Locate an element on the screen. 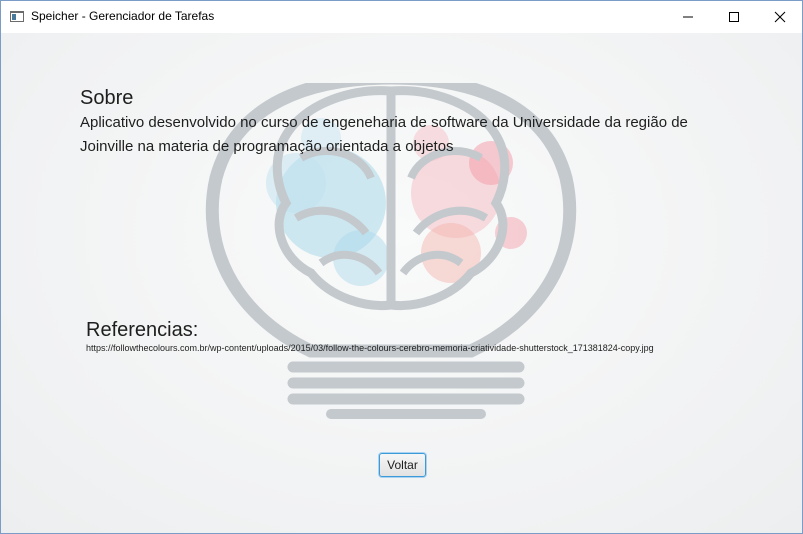 This screenshot has height=534, width=803. references-heading: Referencias: is located at coordinates (142, 330).